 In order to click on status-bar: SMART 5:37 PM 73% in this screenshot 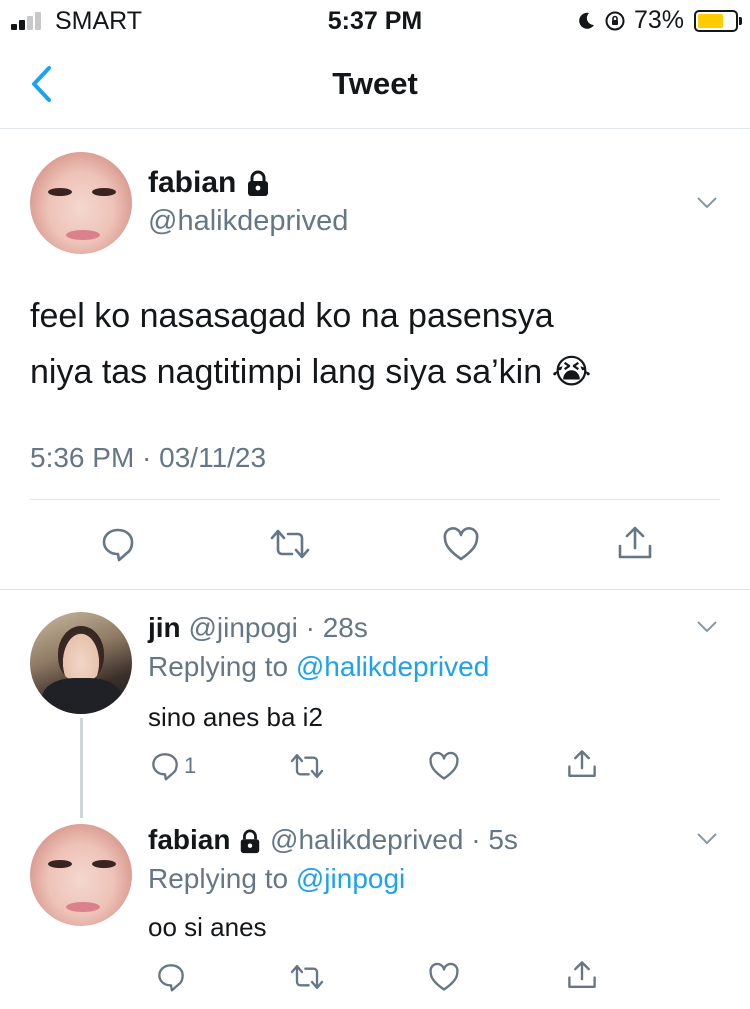, I will do `click(375, 20)`.